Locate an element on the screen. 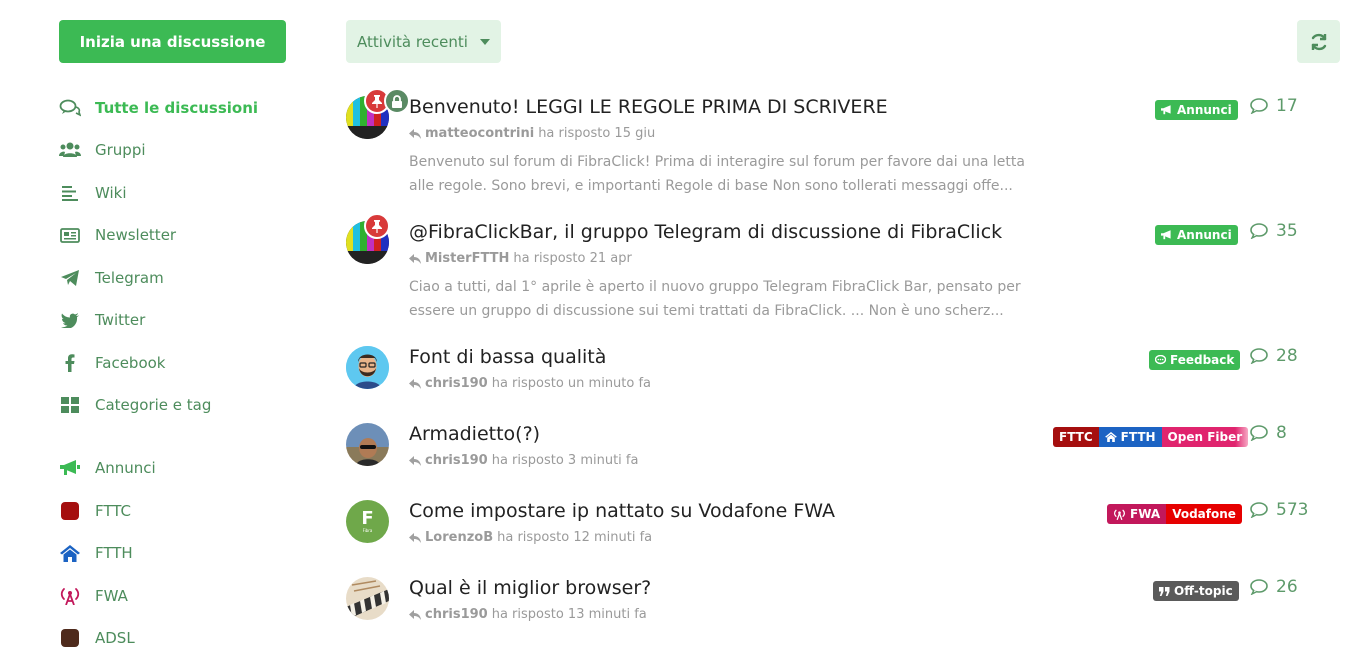  discussion-action: ha risposto 3 minuti fa is located at coordinates (565, 460).